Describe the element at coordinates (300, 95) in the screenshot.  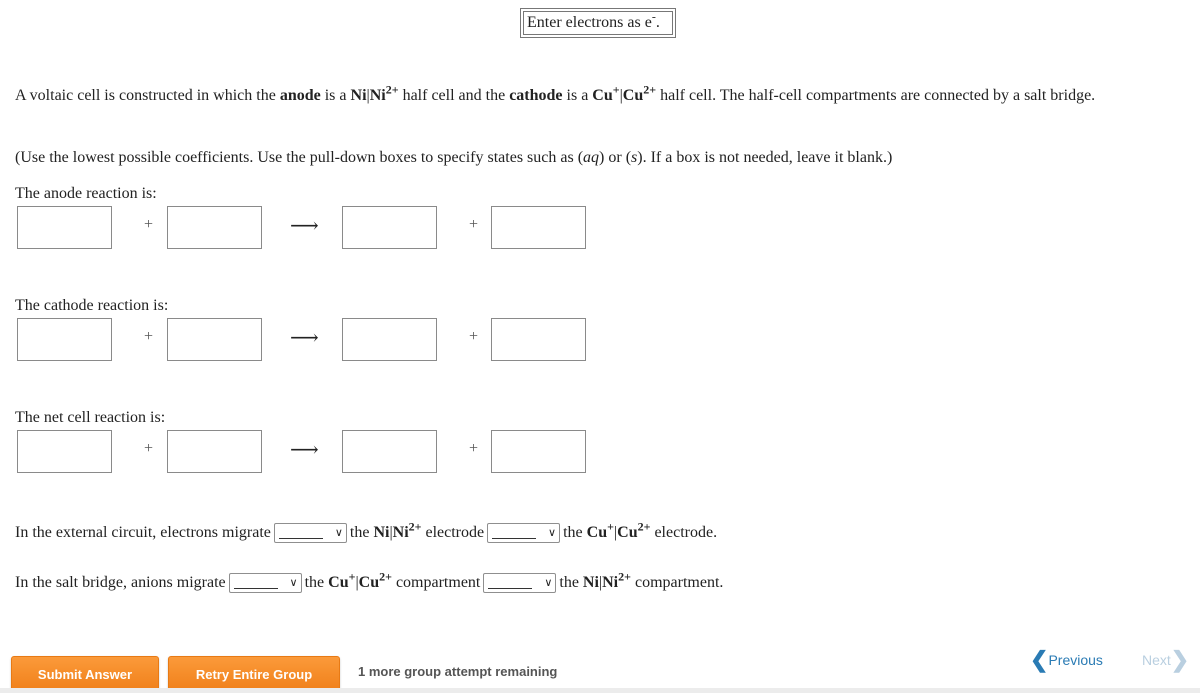
I see `anode-term: anode` at that location.